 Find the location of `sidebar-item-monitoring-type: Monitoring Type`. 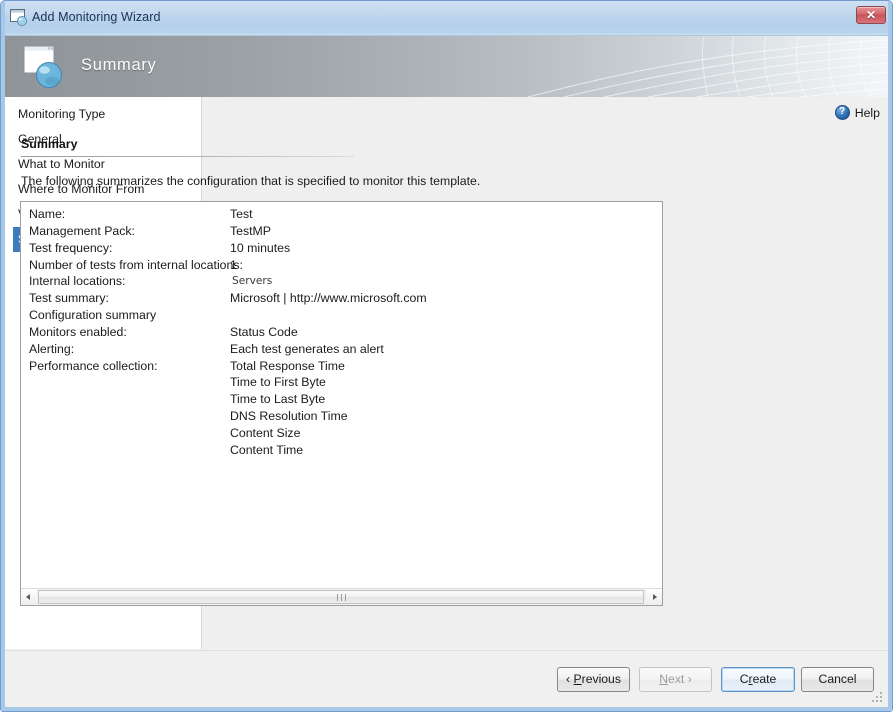

sidebar-item-monitoring-type: Monitoring Type is located at coordinates (103, 114).